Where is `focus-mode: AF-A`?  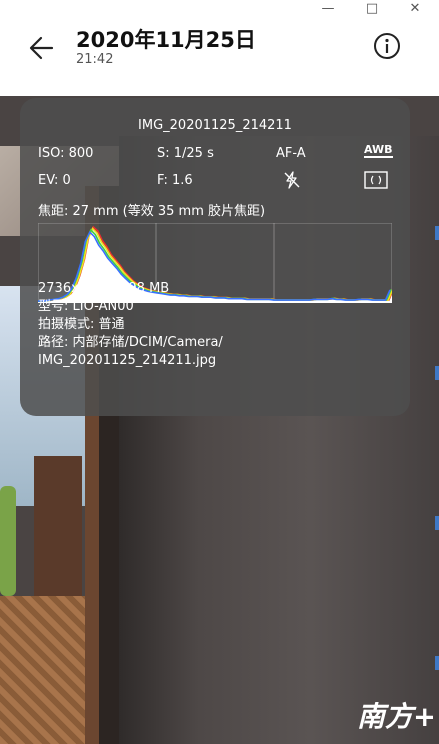 focus-mode: AF-A is located at coordinates (291, 153).